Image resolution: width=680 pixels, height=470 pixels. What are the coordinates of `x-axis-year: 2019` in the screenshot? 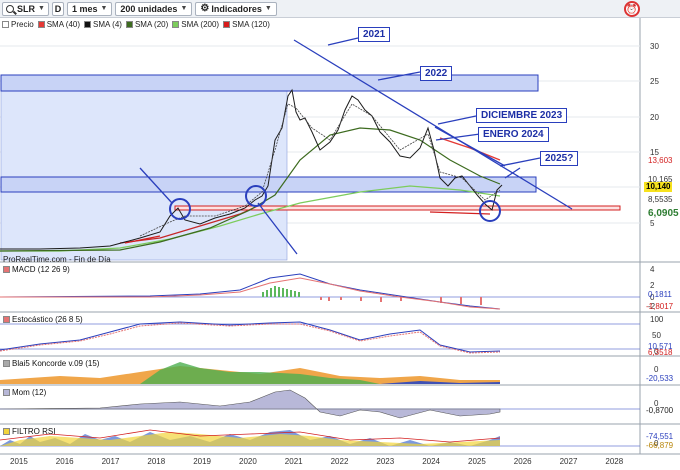 It's located at (202, 461).